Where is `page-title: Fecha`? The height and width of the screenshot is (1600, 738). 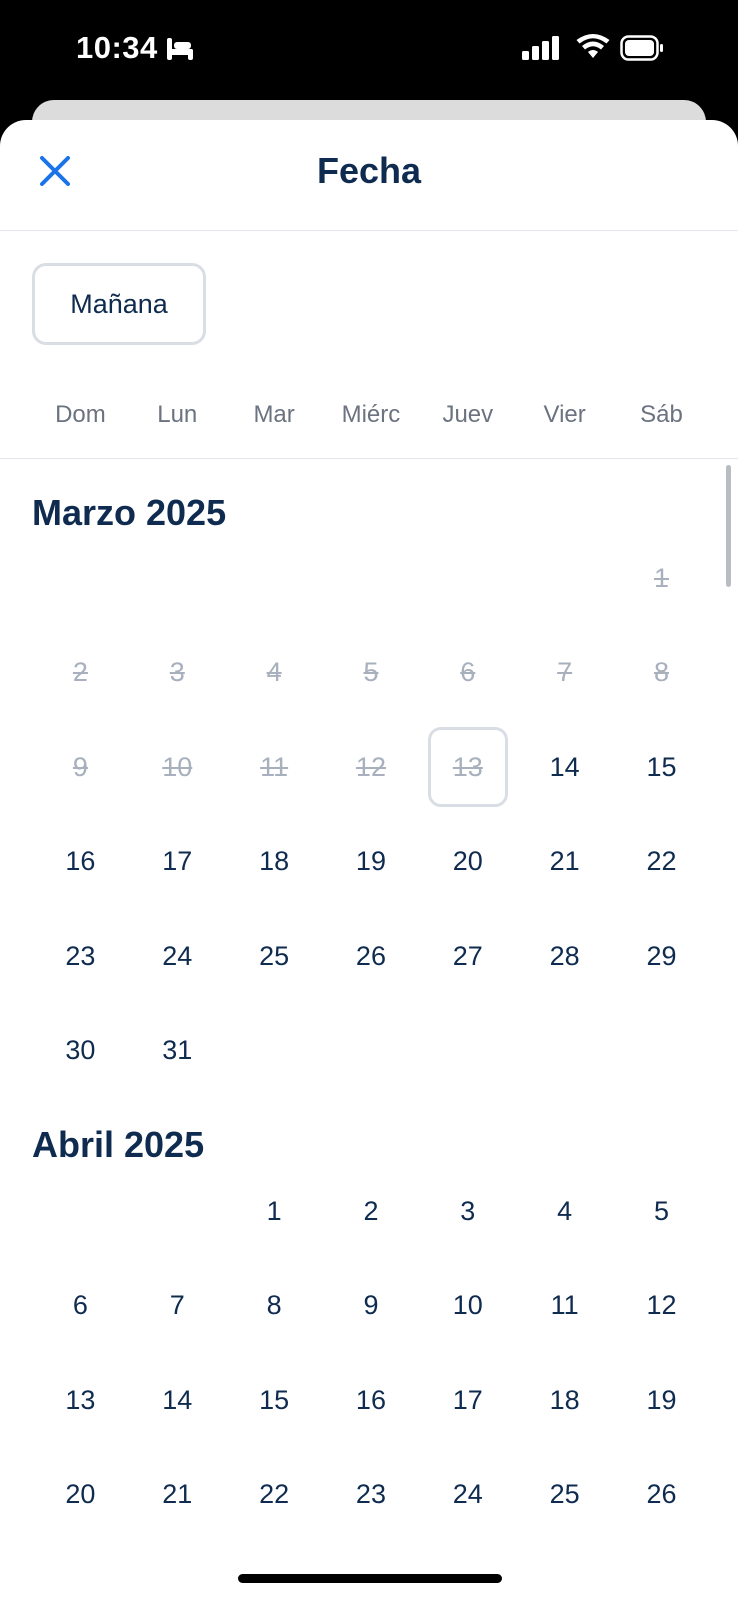
page-title: Fecha is located at coordinates (369, 170).